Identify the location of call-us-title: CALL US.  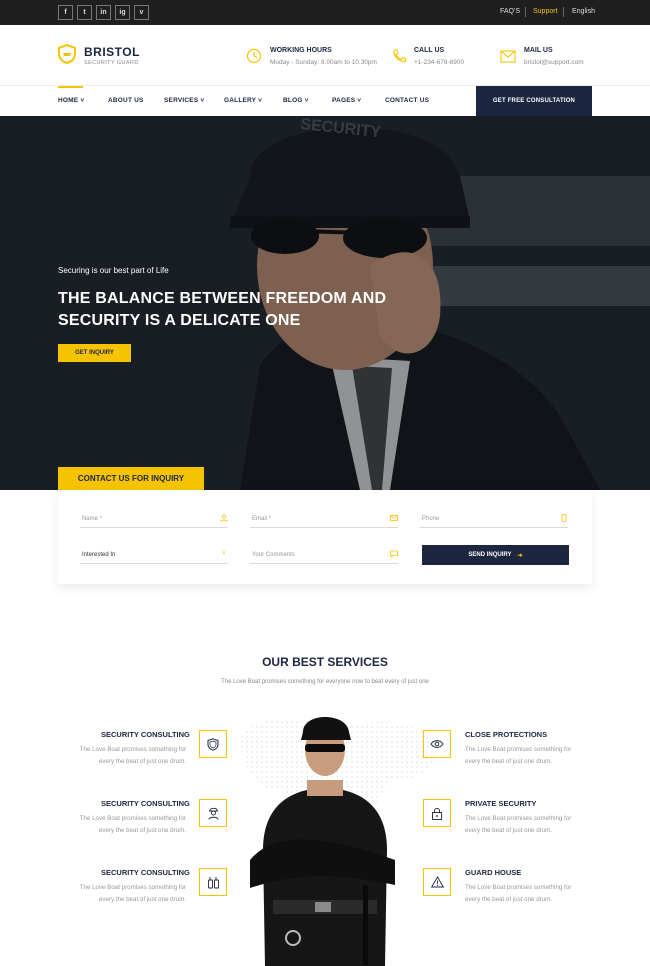
(429, 50).